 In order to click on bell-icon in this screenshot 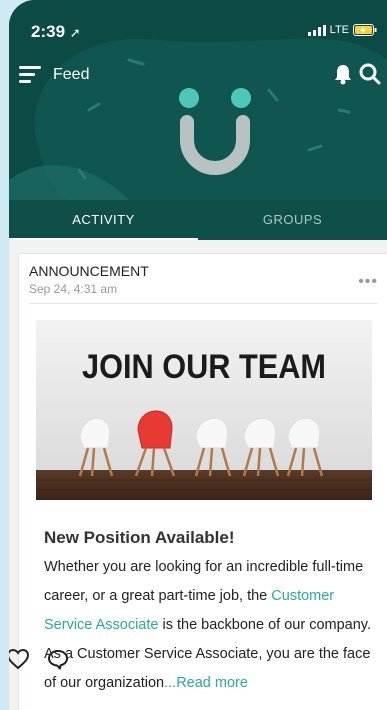, I will do `click(343, 74)`.